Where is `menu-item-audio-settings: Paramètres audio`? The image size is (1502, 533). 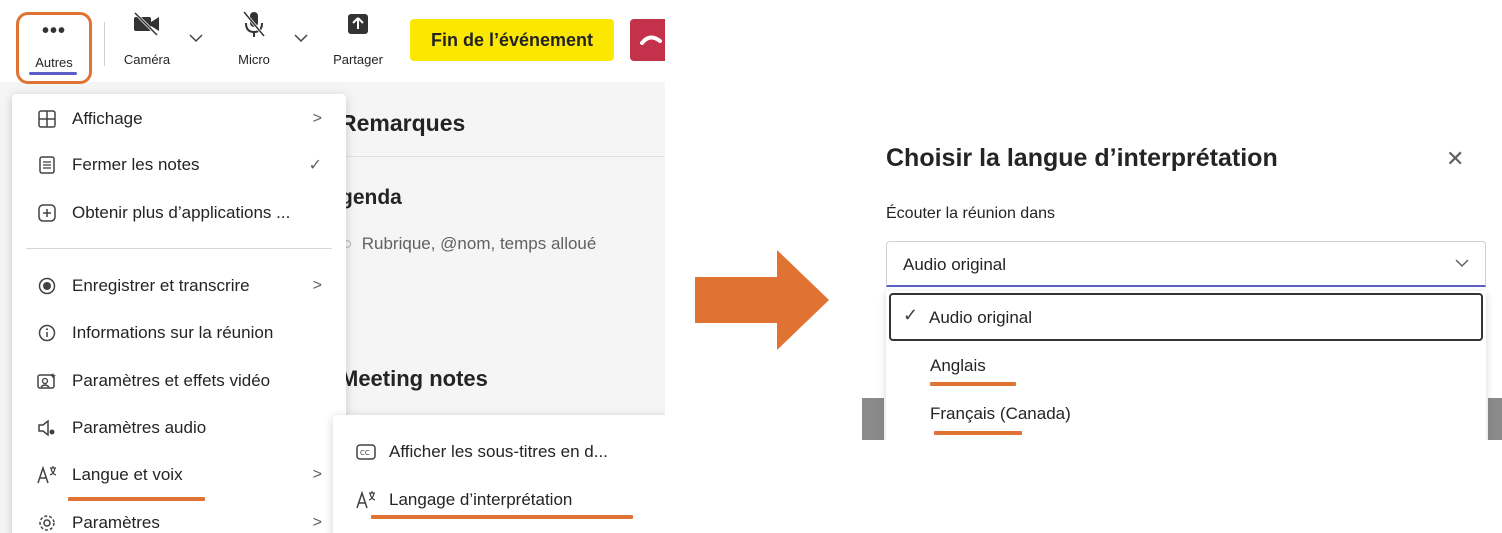
menu-item-audio-settings: Paramètres audio is located at coordinates (179, 428).